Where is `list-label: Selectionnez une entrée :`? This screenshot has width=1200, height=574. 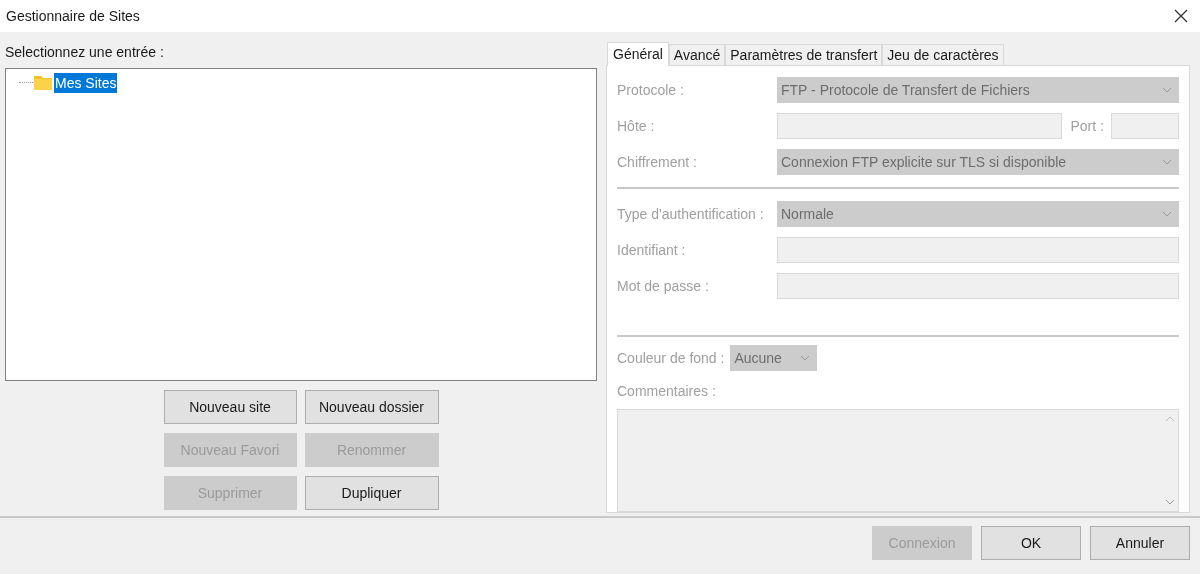
list-label: Selectionnez une entrée : is located at coordinates (85, 52).